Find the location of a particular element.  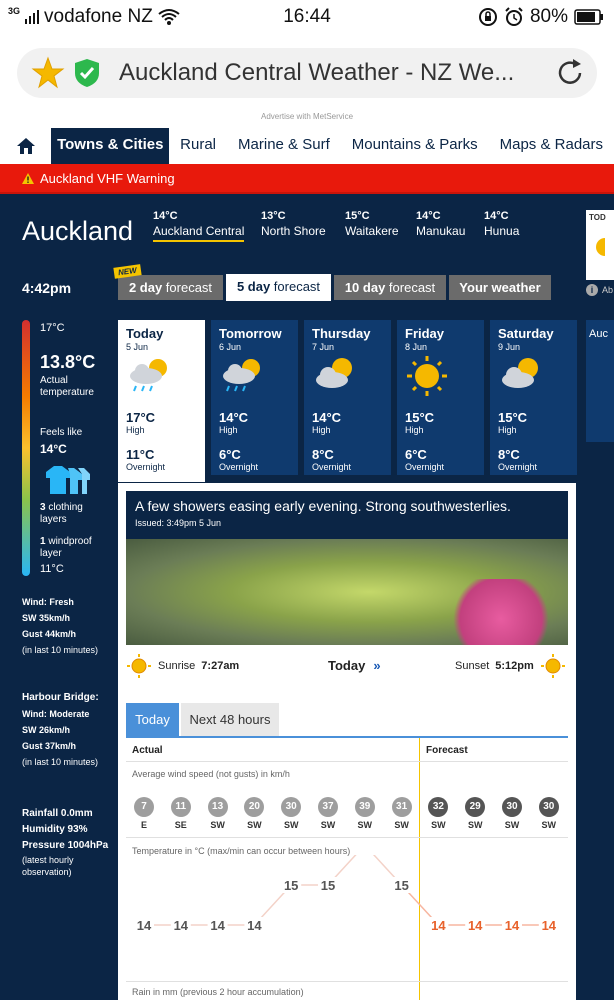

current-time: 4:42pm is located at coordinates (47, 288).